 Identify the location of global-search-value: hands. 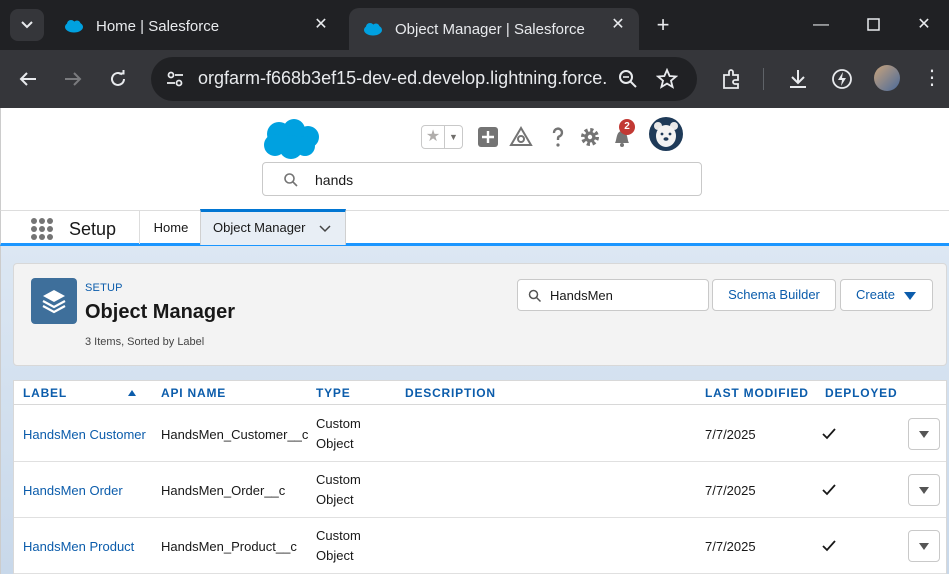
(334, 180).